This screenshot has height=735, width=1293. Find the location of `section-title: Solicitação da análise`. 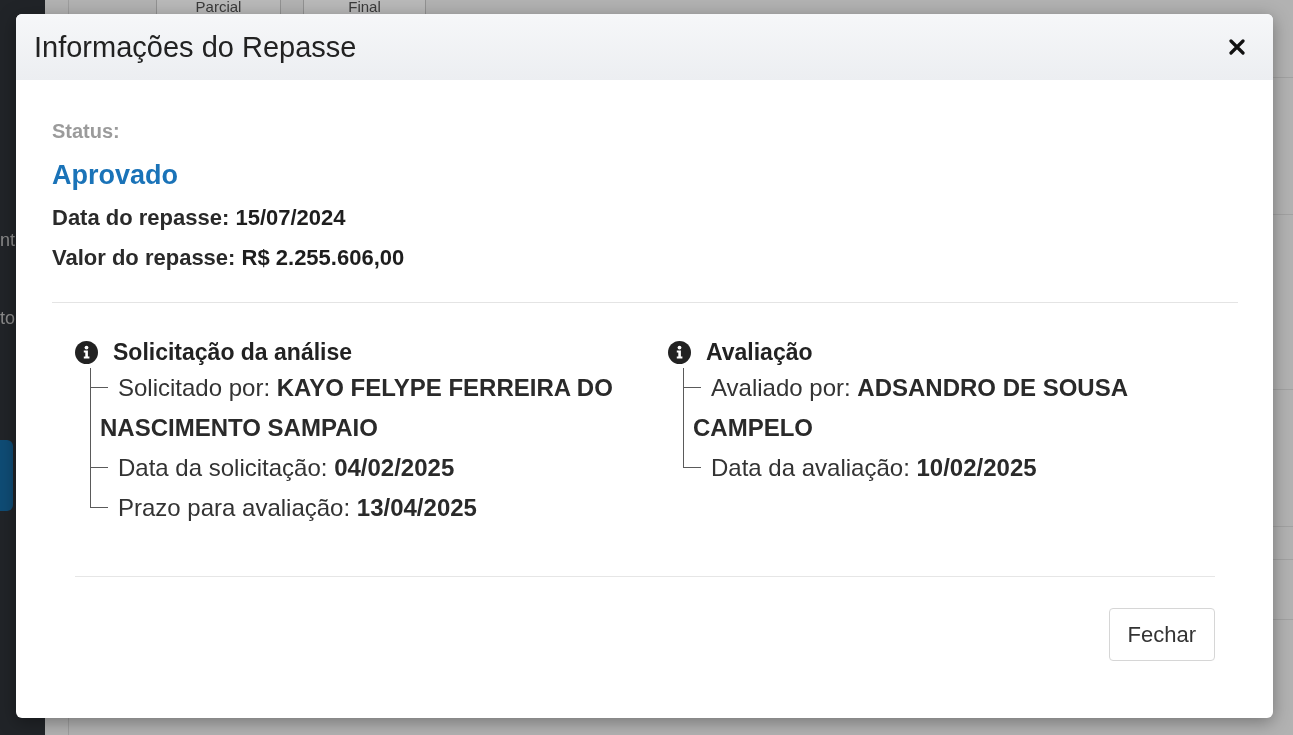

section-title: Solicitação da análise is located at coordinates (233, 352).